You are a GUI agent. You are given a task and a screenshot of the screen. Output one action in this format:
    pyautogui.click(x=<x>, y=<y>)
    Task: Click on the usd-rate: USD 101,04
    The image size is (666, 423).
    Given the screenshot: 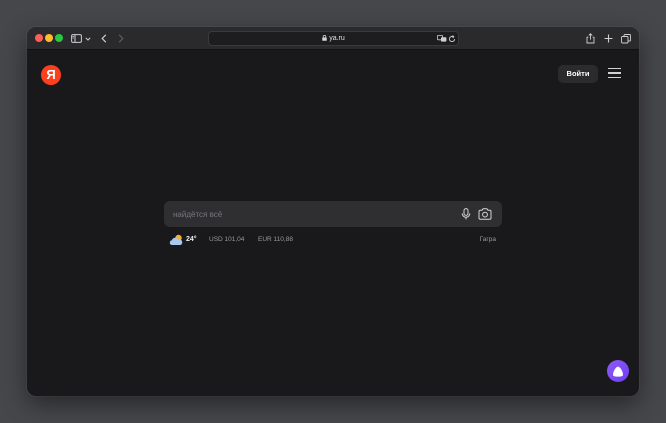 What is the action you would take?
    pyautogui.click(x=226, y=239)
    